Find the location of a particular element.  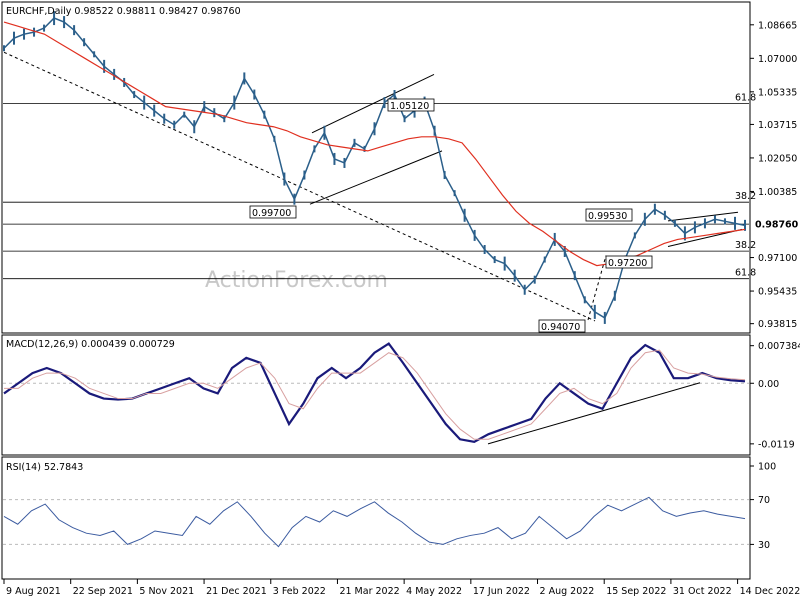

price-y-tick-label: 0.97100 is located at coordinates (777, 258).